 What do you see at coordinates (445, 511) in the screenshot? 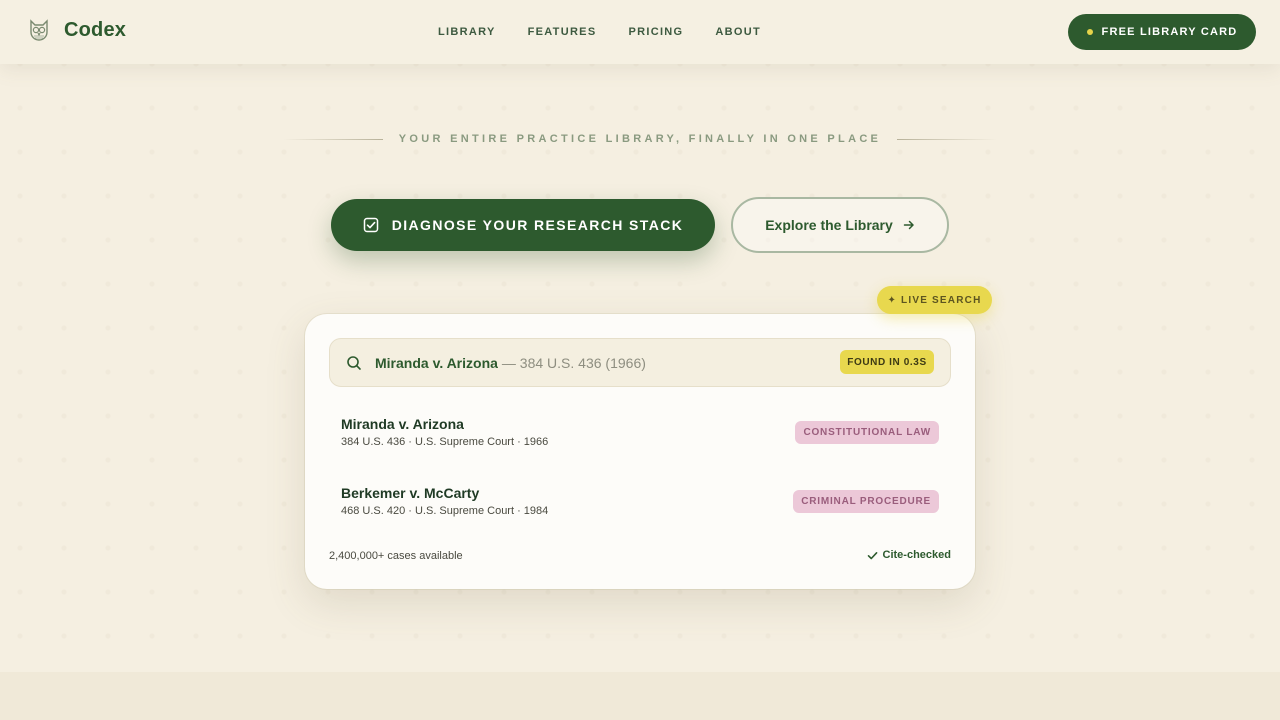
I see `result-meta: 468 U.S. 420 · U.S. Supreme Court · 1984` at bounding box center [445, 511].